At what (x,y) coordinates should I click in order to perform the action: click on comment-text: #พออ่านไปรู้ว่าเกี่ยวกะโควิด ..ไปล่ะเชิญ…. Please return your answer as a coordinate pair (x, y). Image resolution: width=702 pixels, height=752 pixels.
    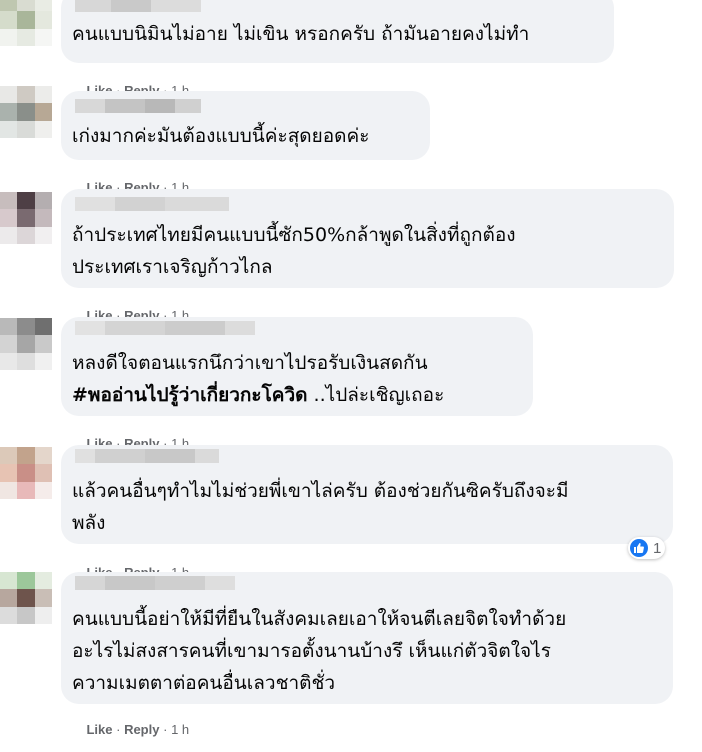
    Looking at the image, I should click on (258, 395).